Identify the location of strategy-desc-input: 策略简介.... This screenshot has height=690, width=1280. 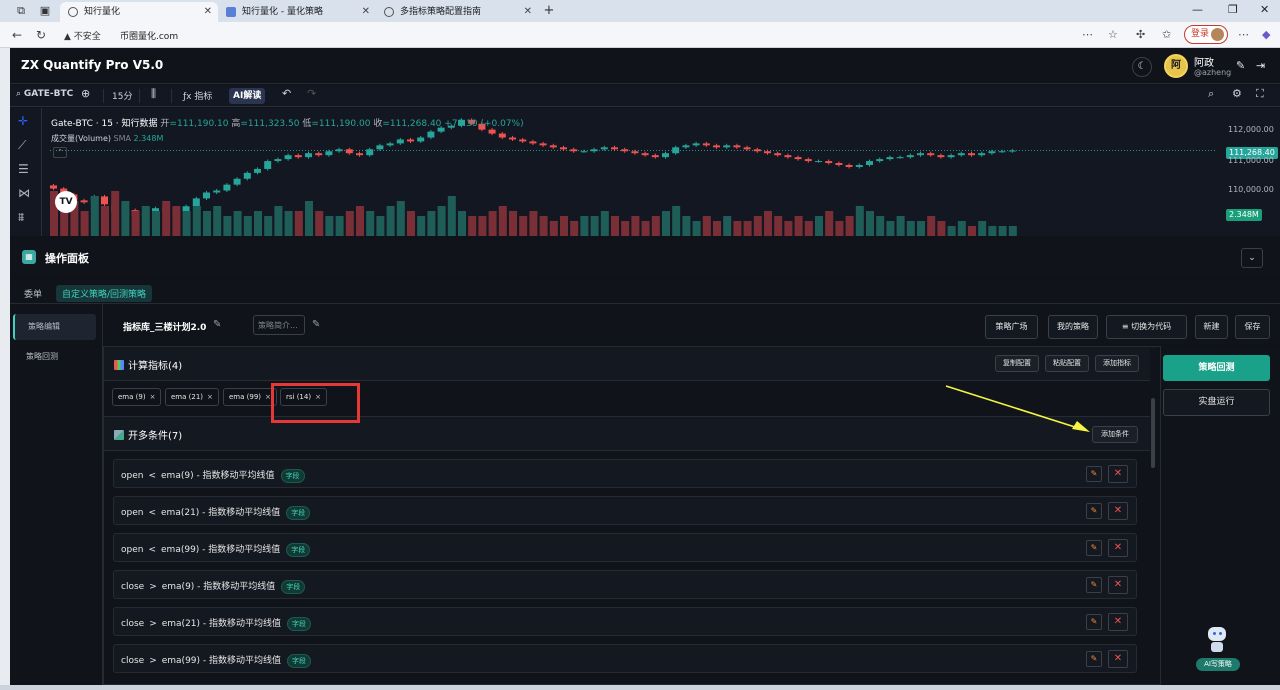
(279, 325).